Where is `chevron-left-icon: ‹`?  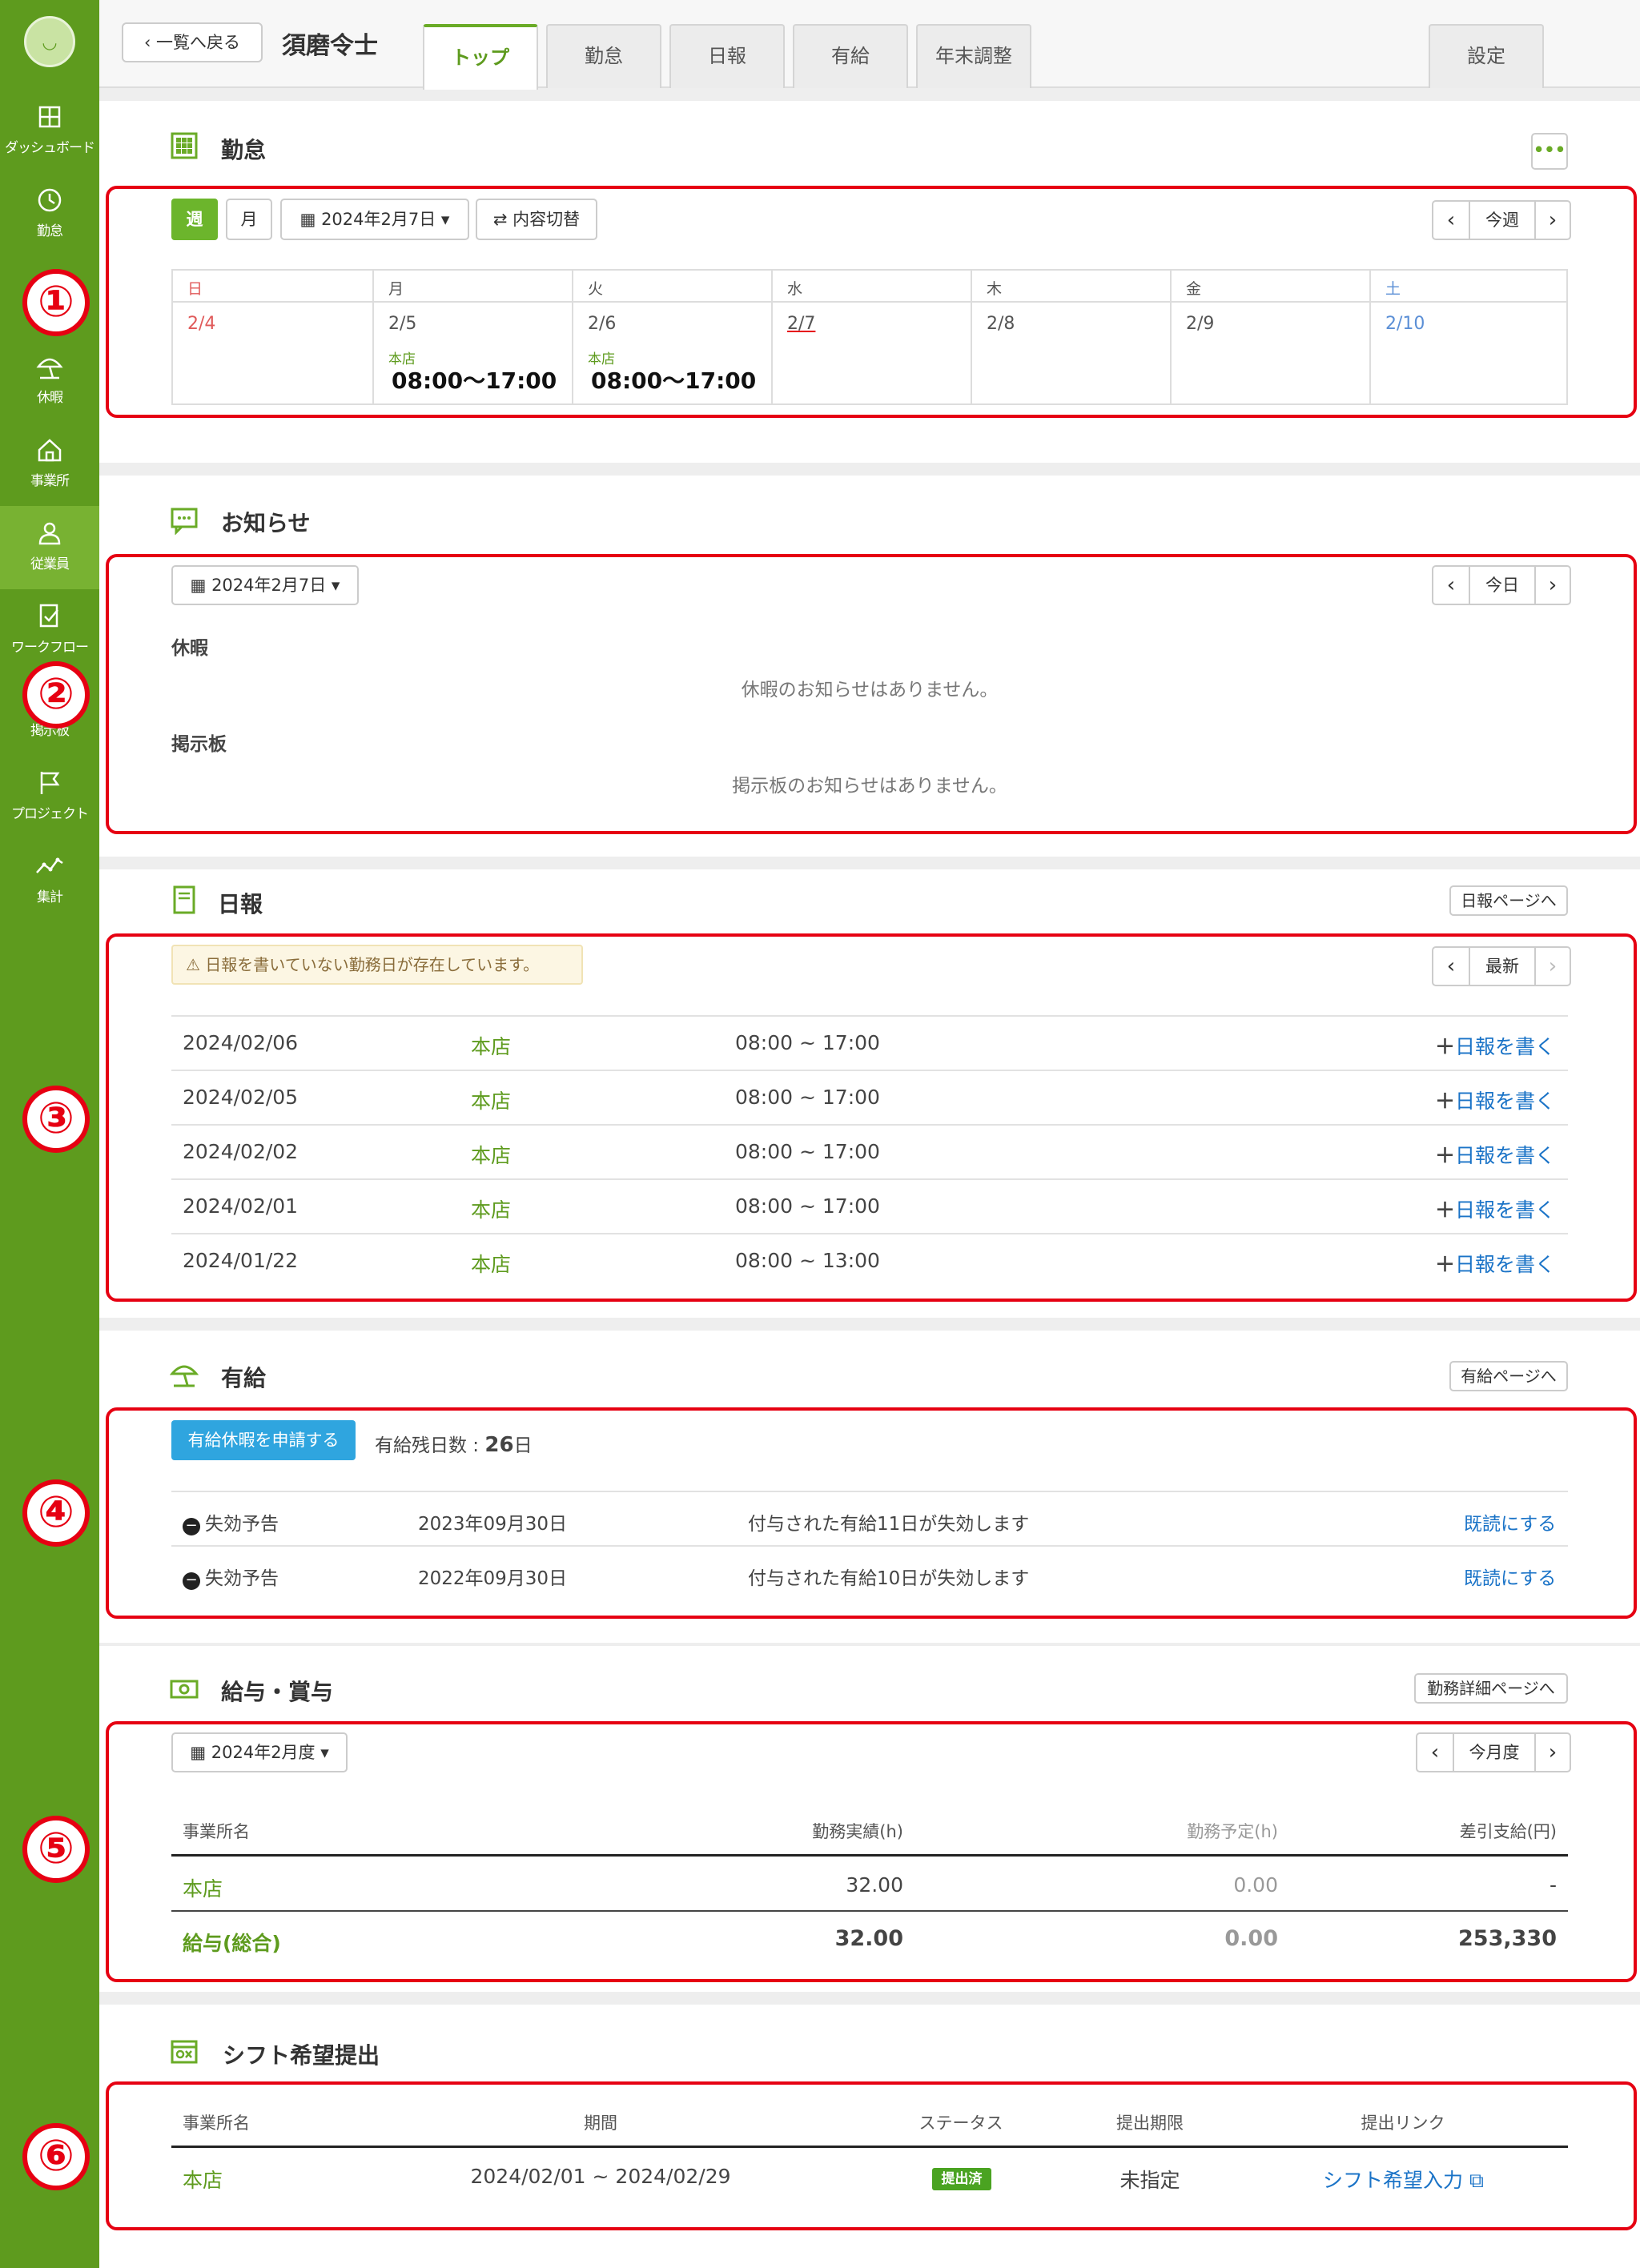 chevron-left-icon: ‹ is located at coordinates (150, 42).